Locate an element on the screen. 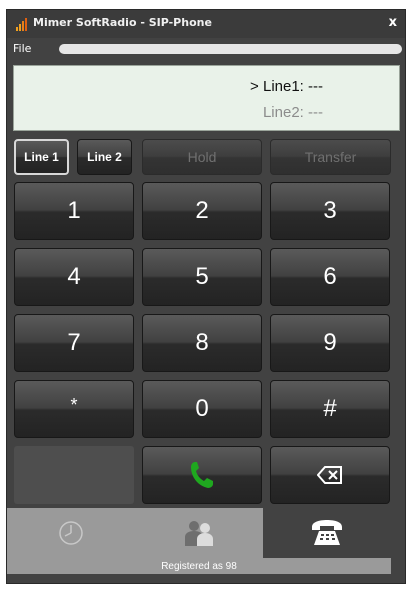  close-button: x is located at coordinates (393, 22).